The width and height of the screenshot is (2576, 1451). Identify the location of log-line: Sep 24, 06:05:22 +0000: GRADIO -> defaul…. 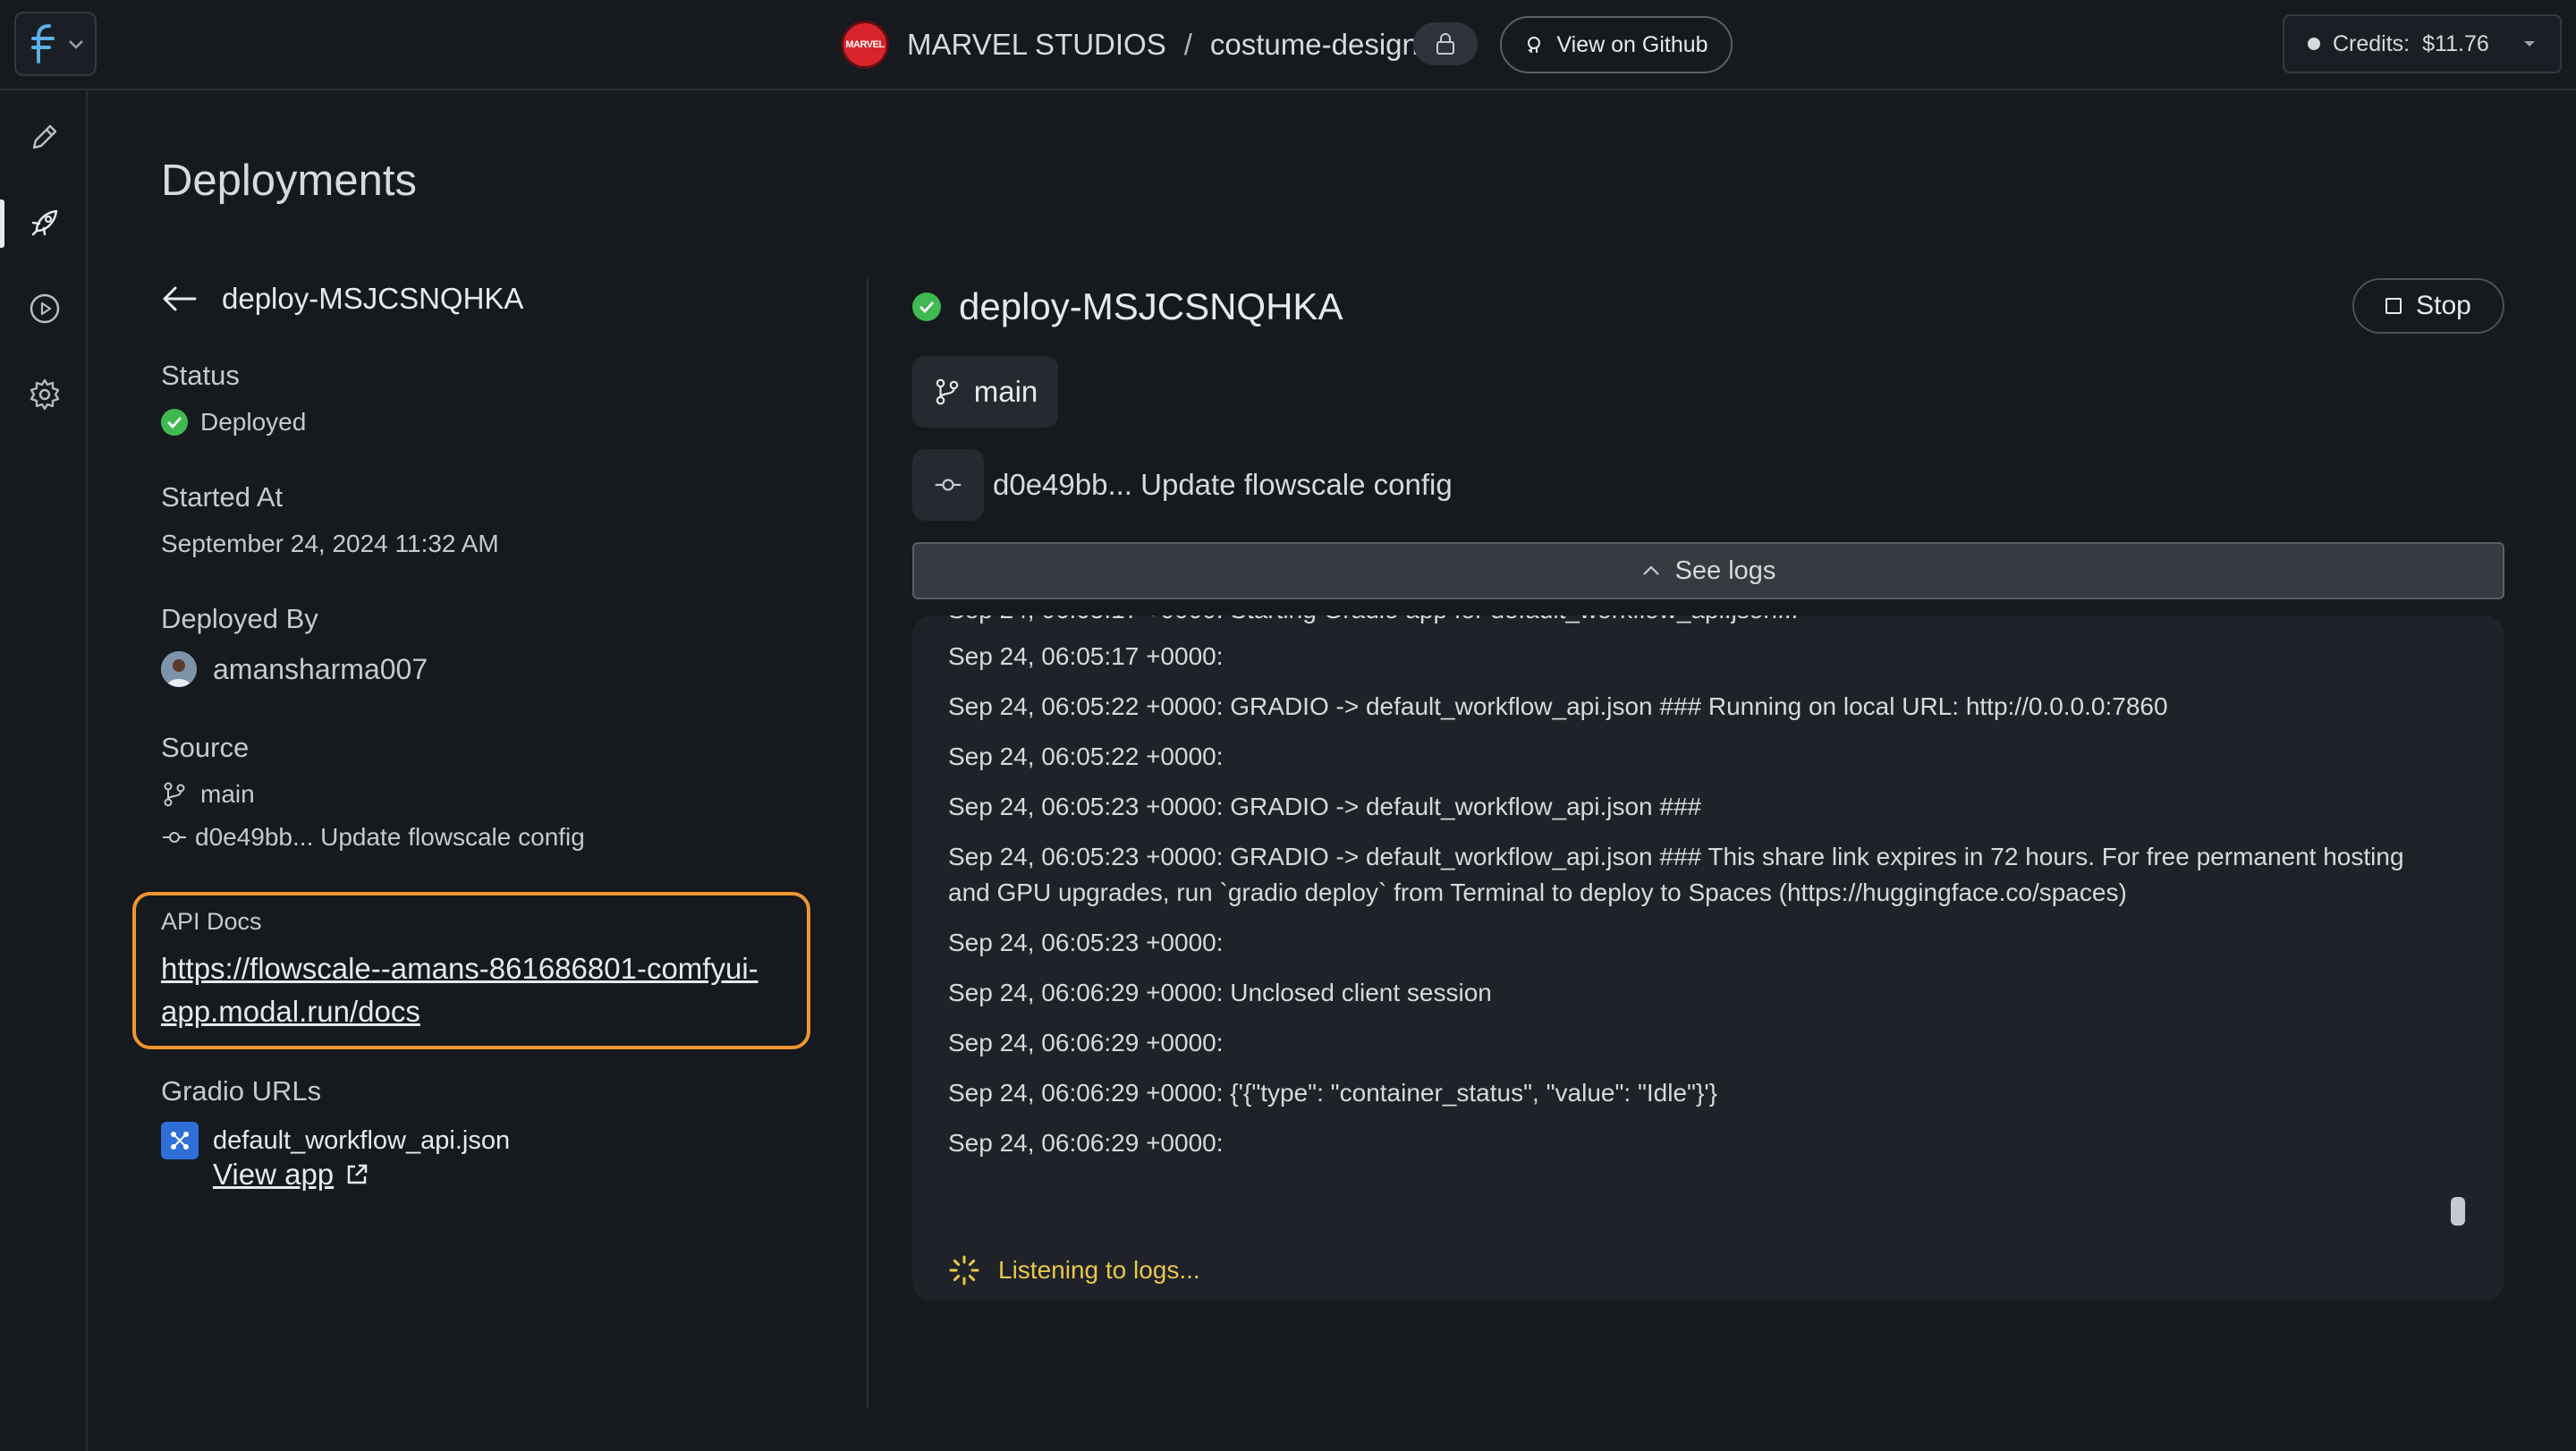
(1558, 706).